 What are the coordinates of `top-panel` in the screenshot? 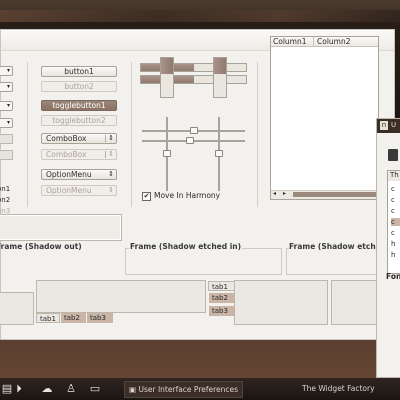 It's located at (200, 11).